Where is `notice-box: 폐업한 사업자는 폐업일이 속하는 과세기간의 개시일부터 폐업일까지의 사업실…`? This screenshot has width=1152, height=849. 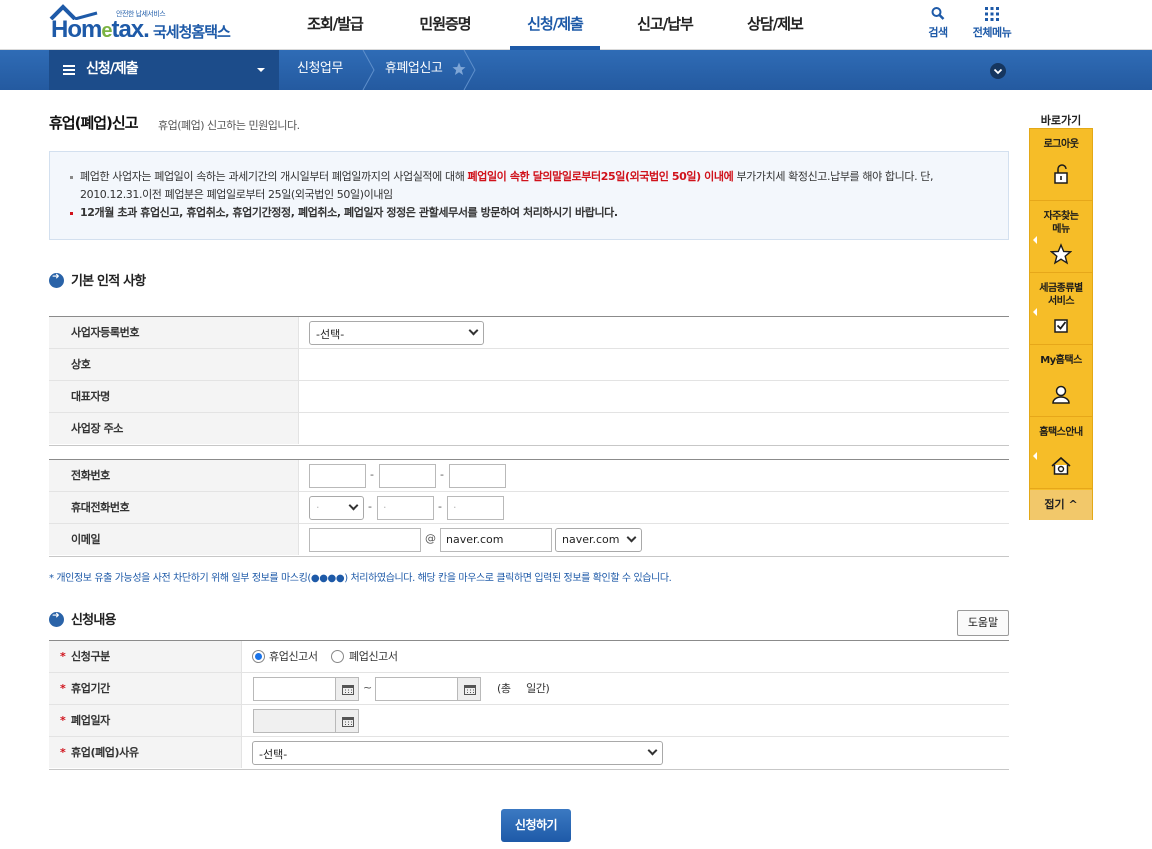
notice-box: 폐업한 사업자는 폐업일이 속하는 과세기간의 개시일부터 폐업일까지의 사업실… is located at coordinates (529, 195).